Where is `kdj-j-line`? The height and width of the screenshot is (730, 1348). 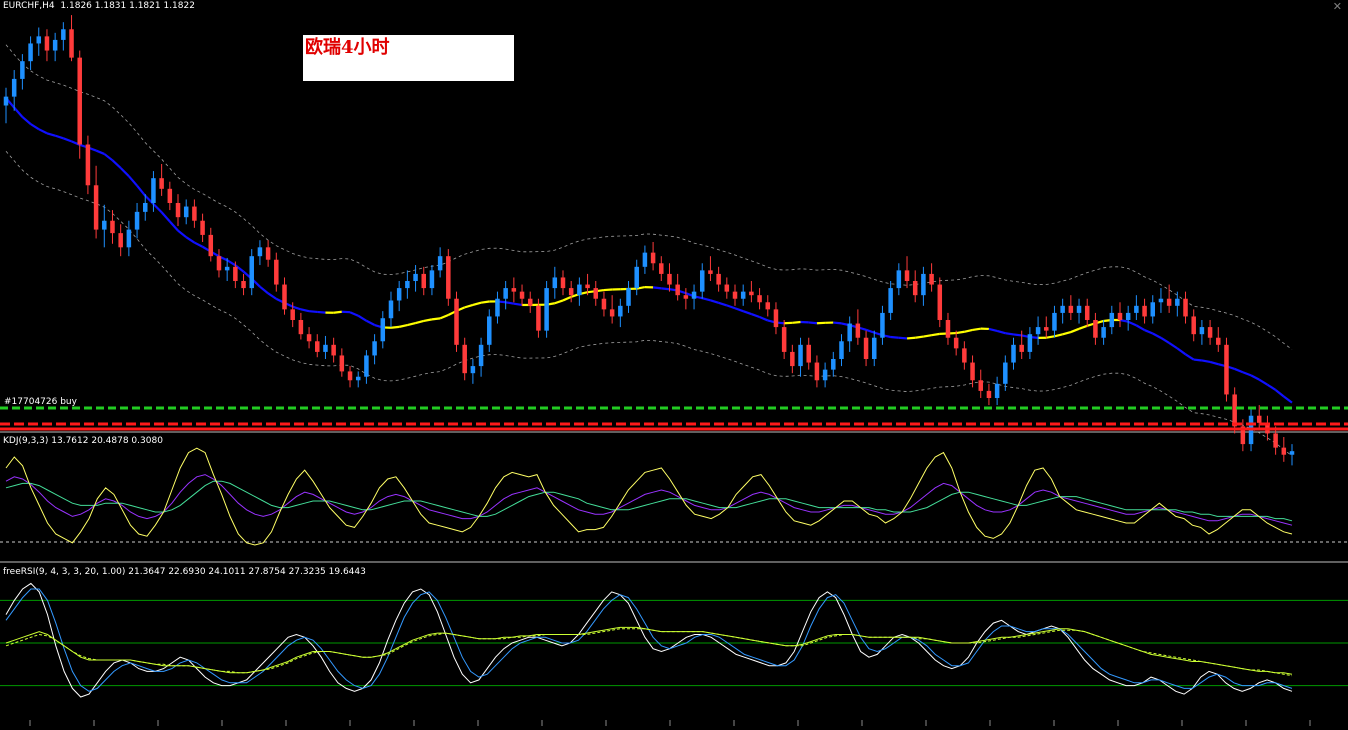 kdj-j-line is located at coordinates (649, 500).